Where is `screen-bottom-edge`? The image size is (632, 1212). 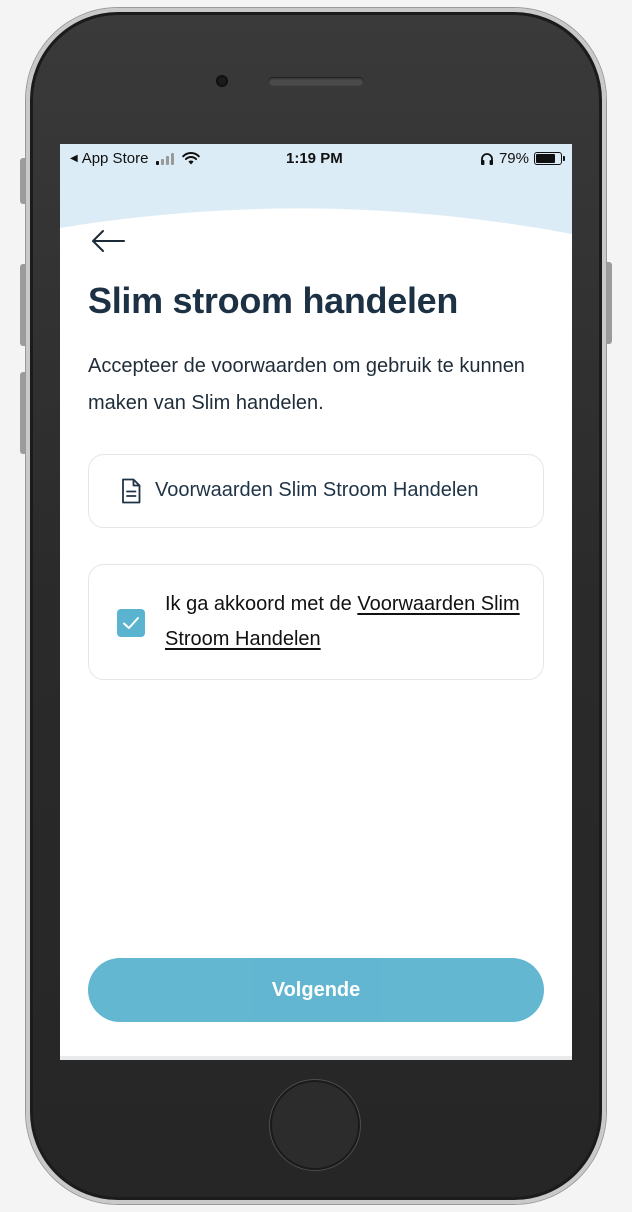
screen-bottom-edge is located at coordinates (316, 1058).